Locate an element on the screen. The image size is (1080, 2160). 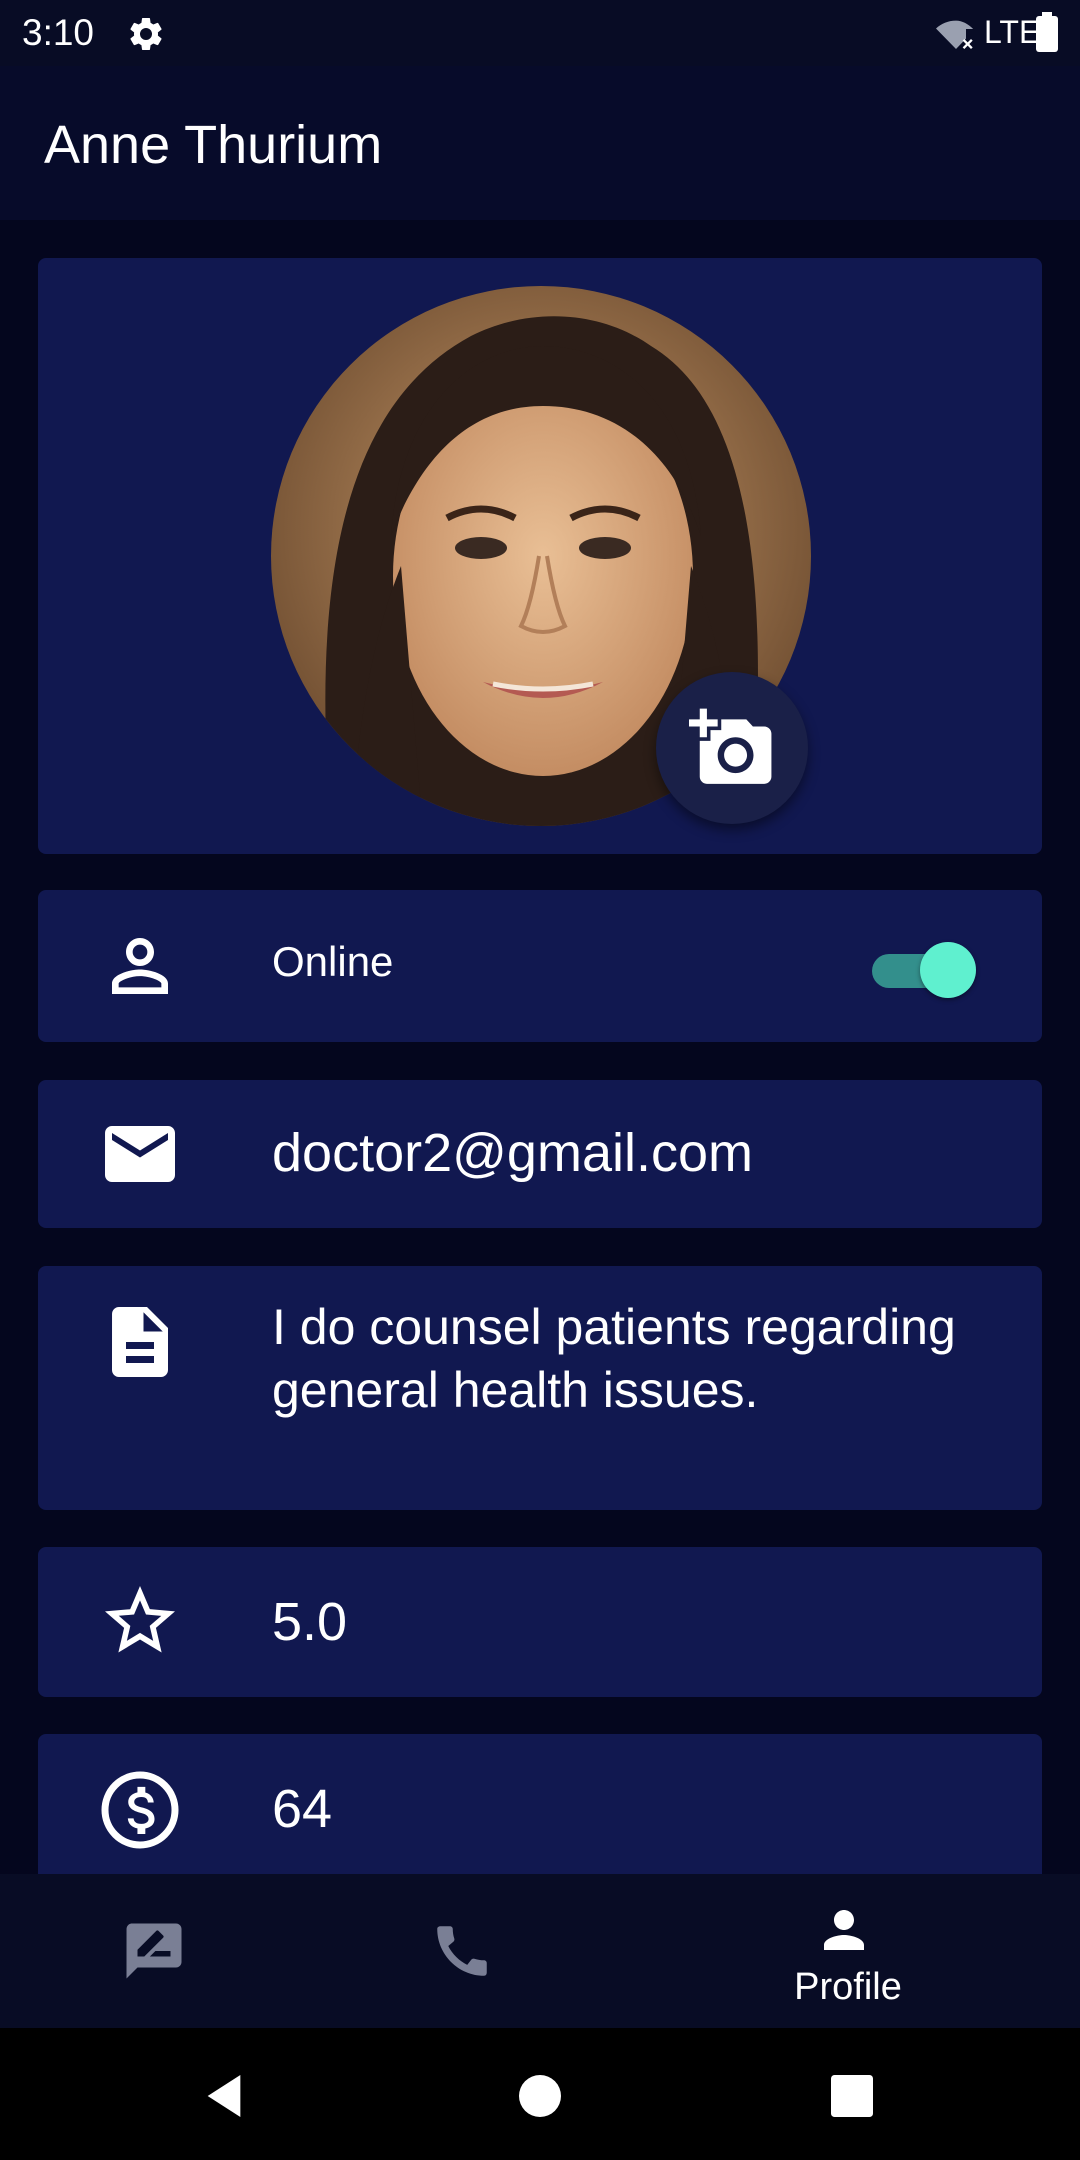
fee-card: 64 is located at coordinates (540, 1814).